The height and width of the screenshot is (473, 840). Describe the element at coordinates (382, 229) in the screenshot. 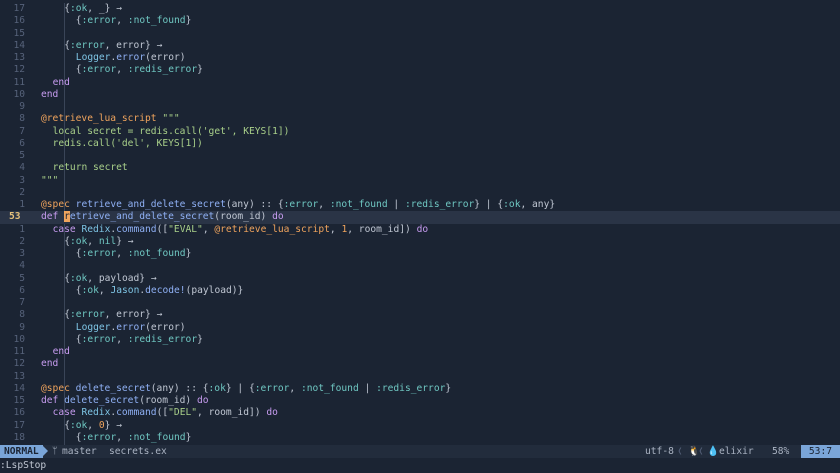

I see `code-token: , room_id])` at that location.